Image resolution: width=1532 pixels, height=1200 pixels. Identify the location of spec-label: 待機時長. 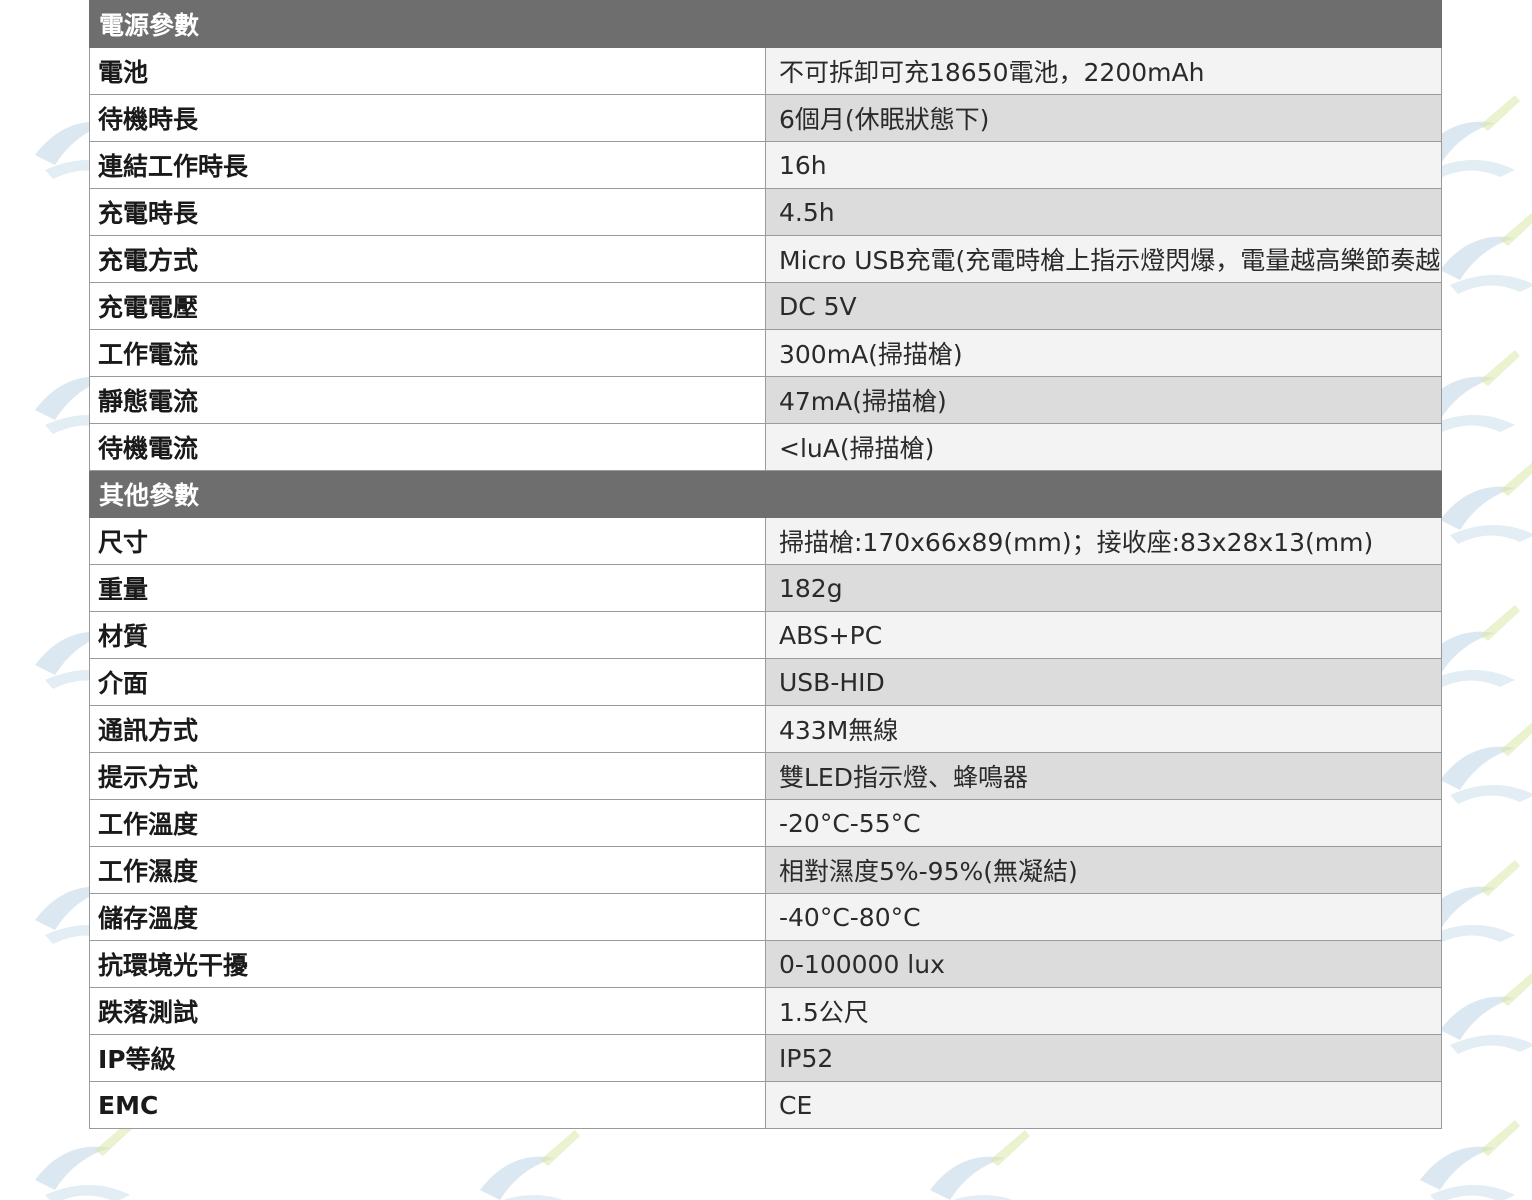
(427, 118).